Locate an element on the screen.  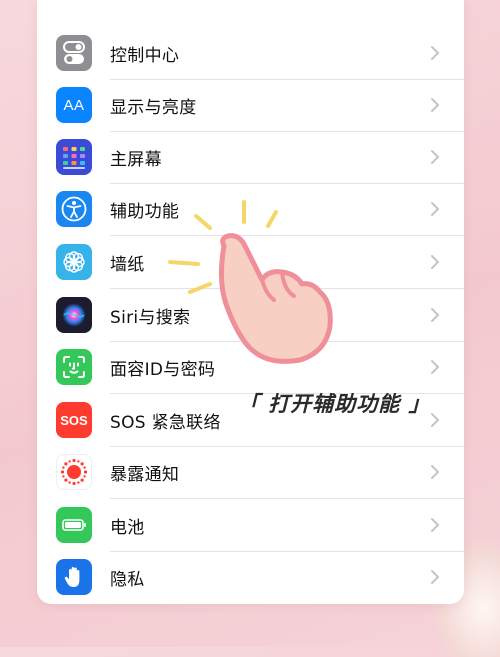
settings-item-label: 控制中心 is located at coordinates (145, 55).